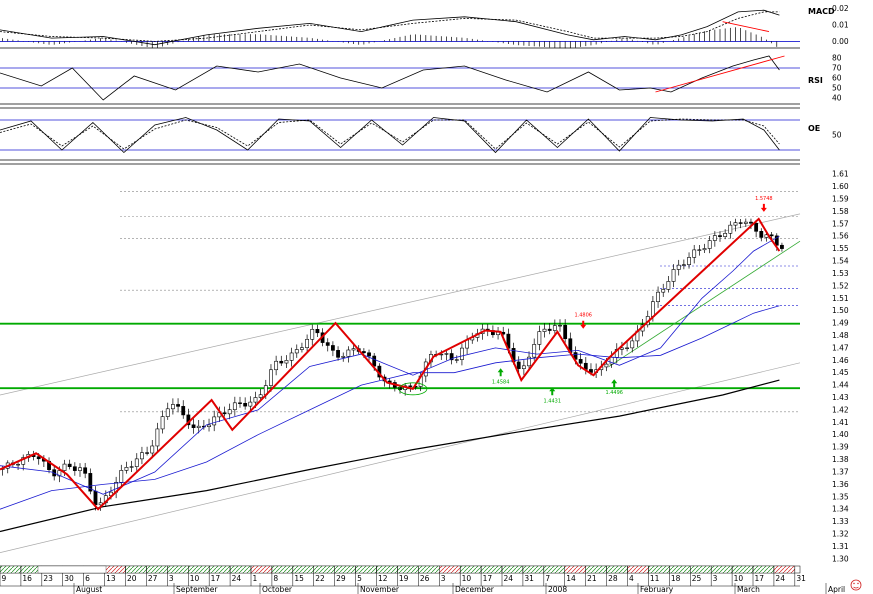 The height and width of the screenshot is (594, 873). What do you see at coordinates (840, 223) in the screenshot?
I see `y-tick-label: 1.57` at bounding box center [840, 223].